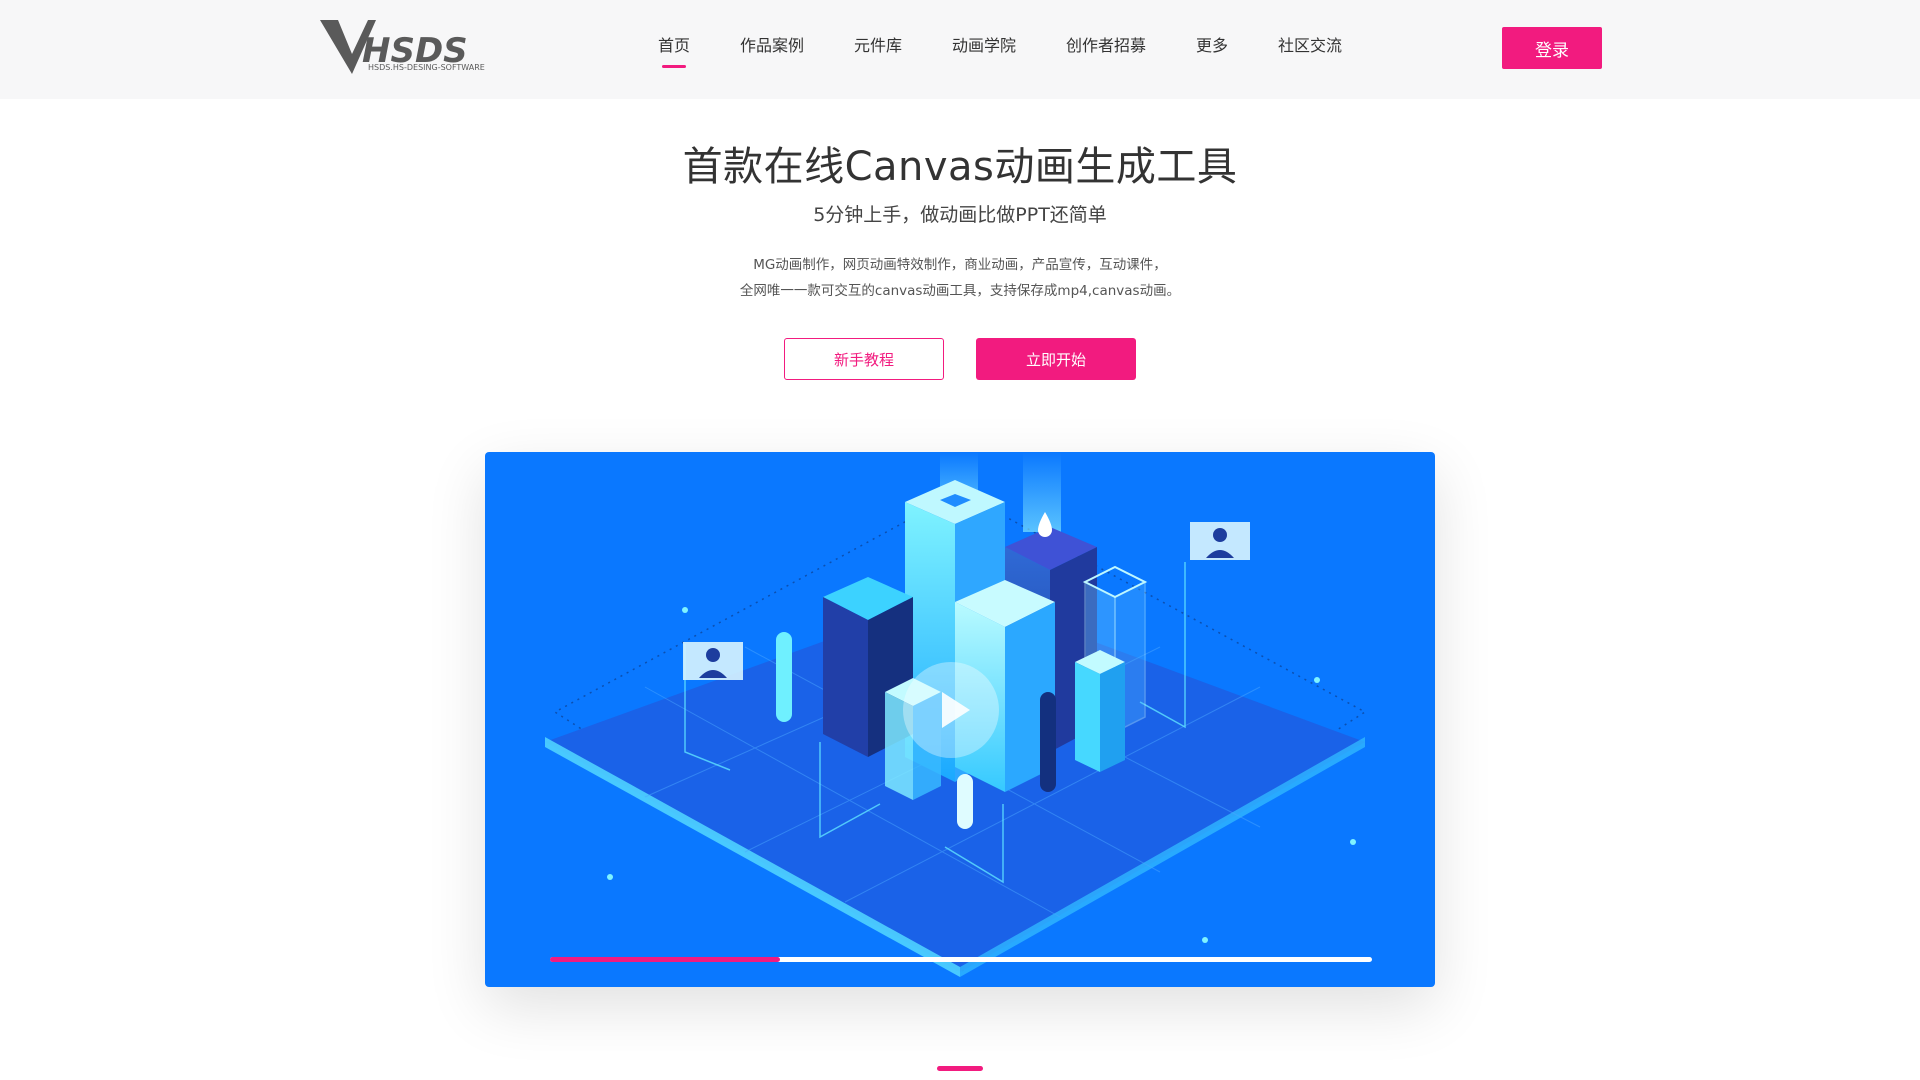  What do you see at coordinates (772, 45) in the screenshot?
I see `nav-item-label: 作品案例` at bounding box center [772, 45].